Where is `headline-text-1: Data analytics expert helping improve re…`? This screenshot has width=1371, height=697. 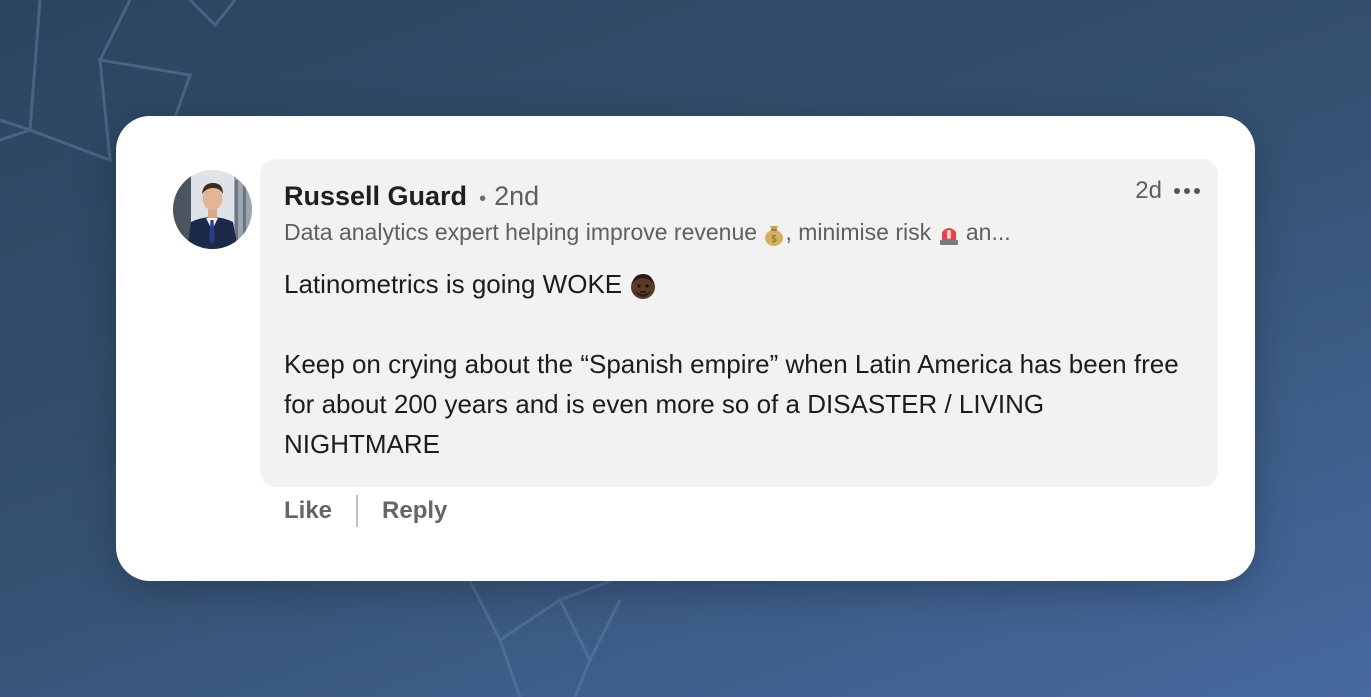
headline-text-1: Data analytics expert helping improve re… is located at coordinates (521, 232).